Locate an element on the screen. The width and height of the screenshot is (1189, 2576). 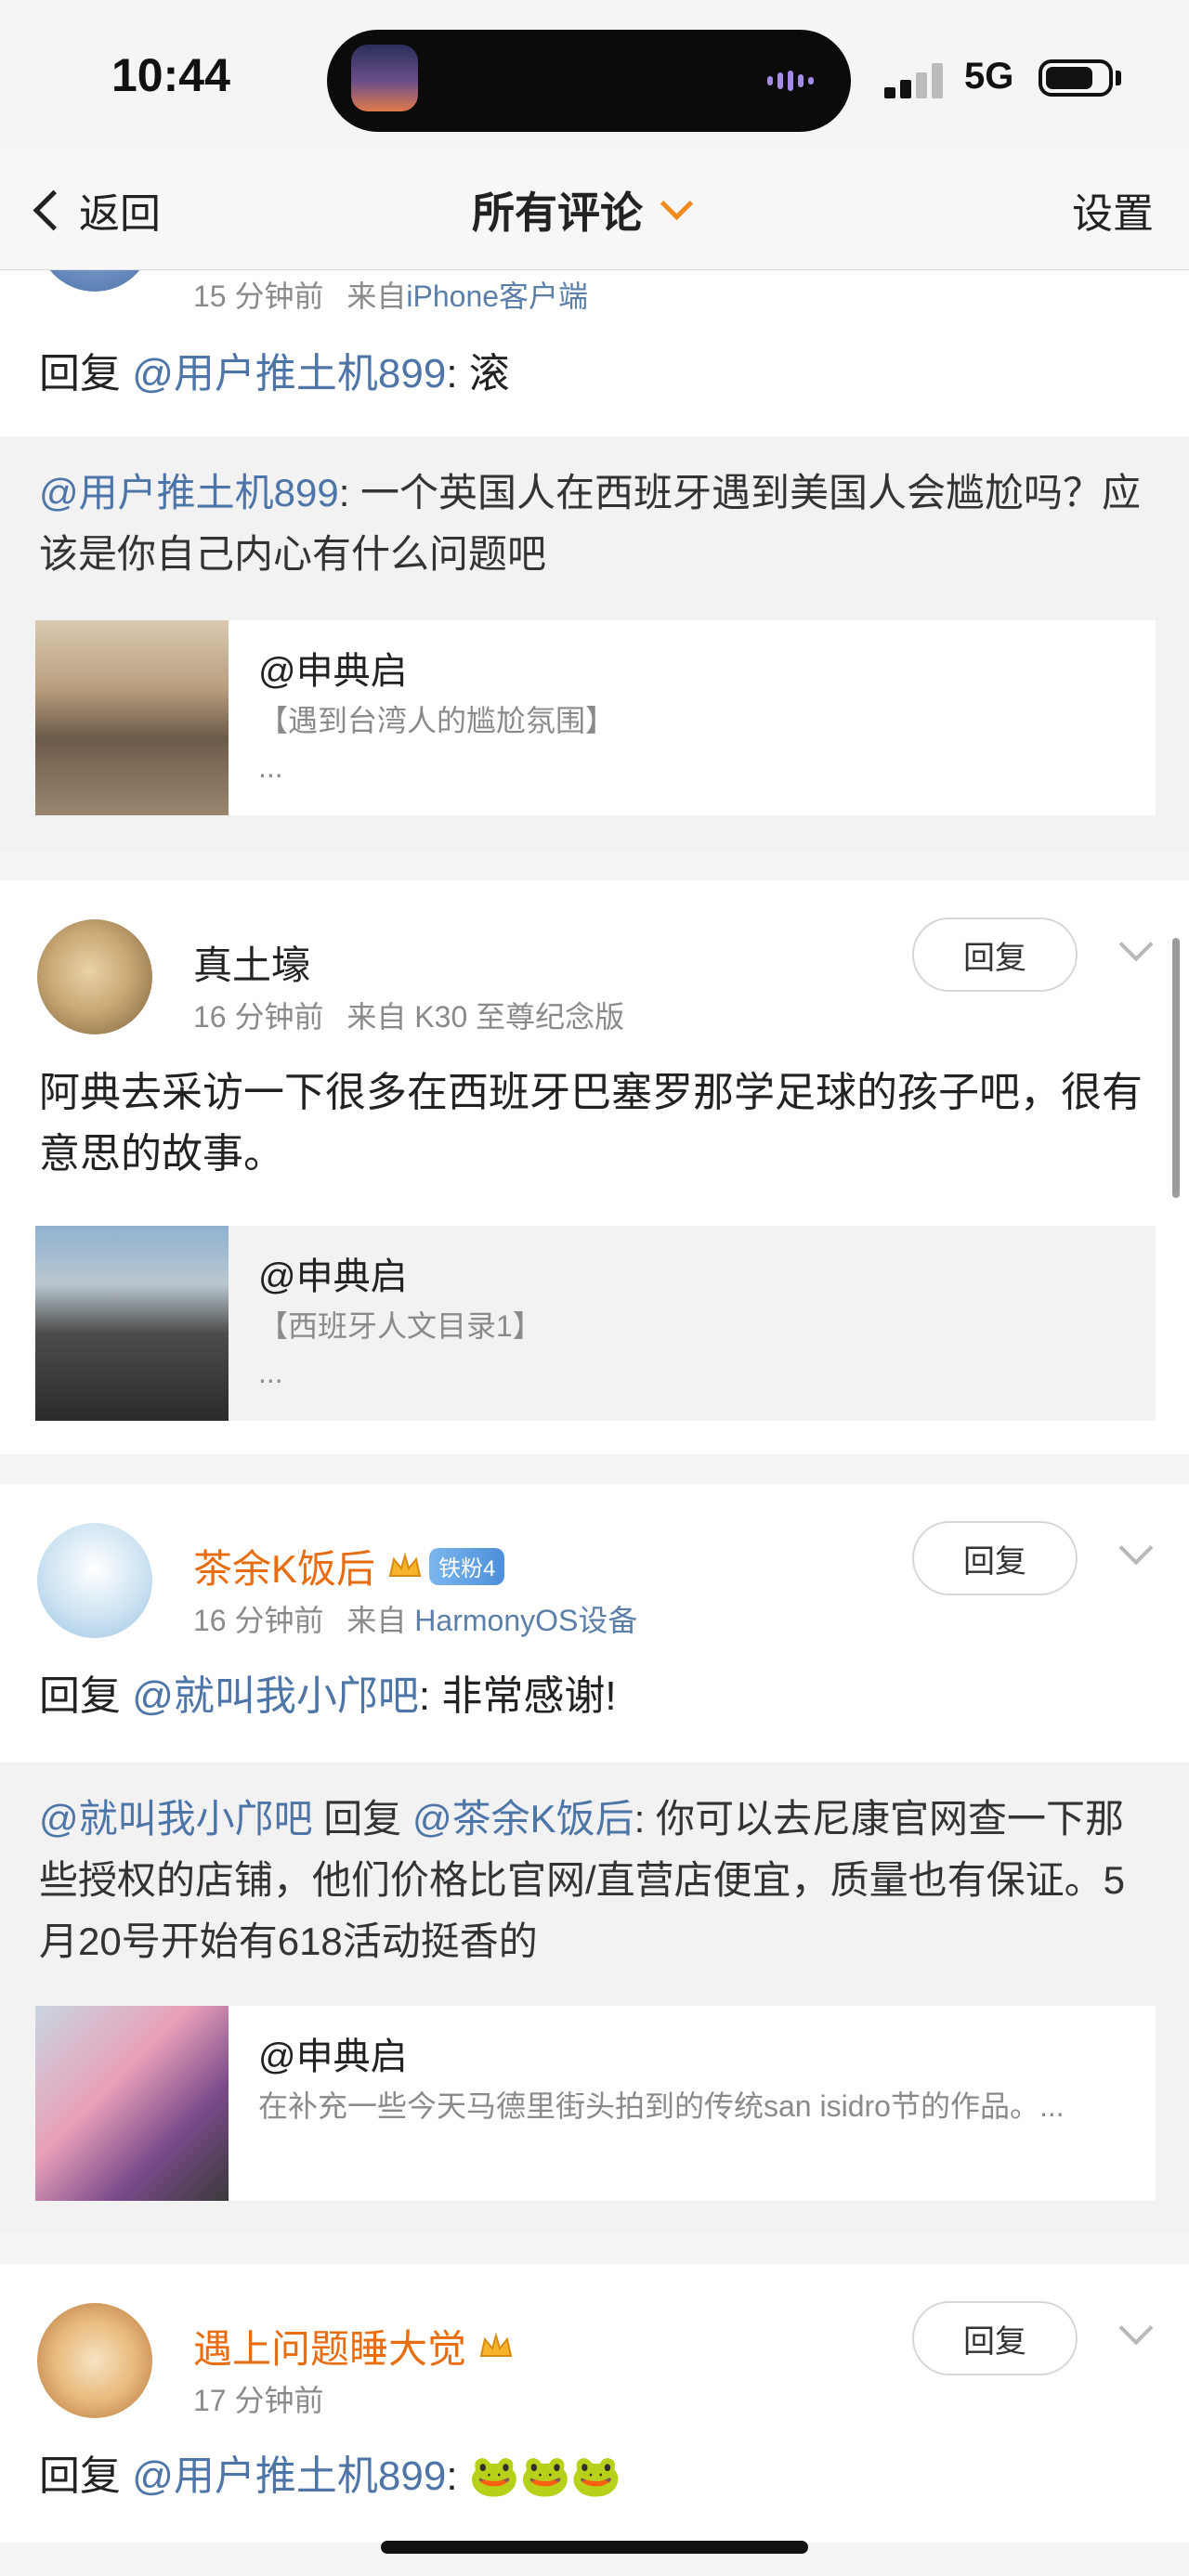
battery-cap is located at coordinates (1118, 78).